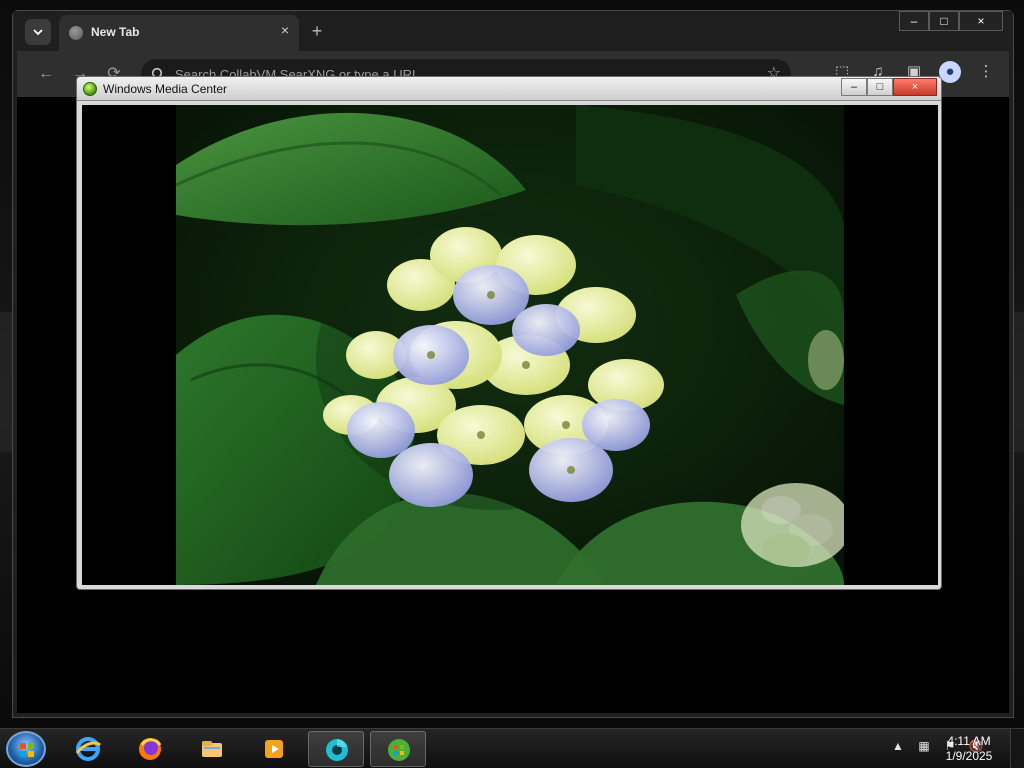  I want to click on menu-icon: ⋮, so click(986, 72).